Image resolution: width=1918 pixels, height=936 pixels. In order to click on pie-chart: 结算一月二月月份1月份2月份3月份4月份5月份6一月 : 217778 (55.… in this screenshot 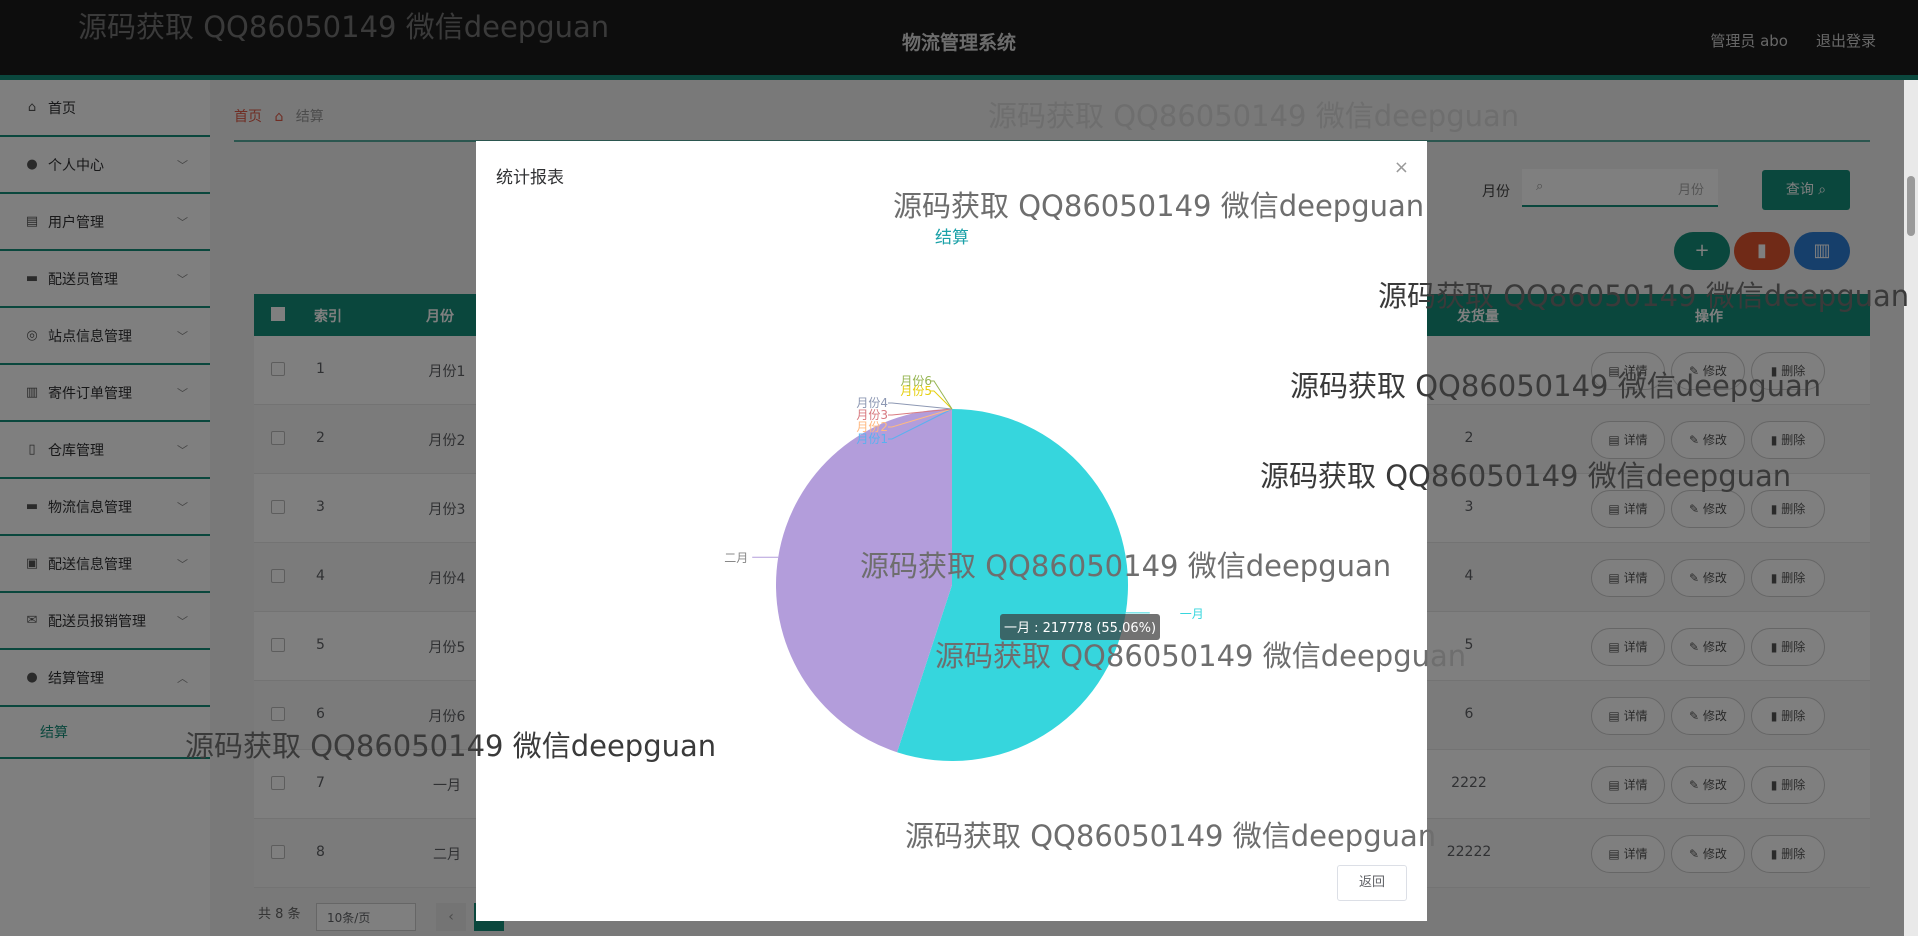, I will do `click(964, 494)`.